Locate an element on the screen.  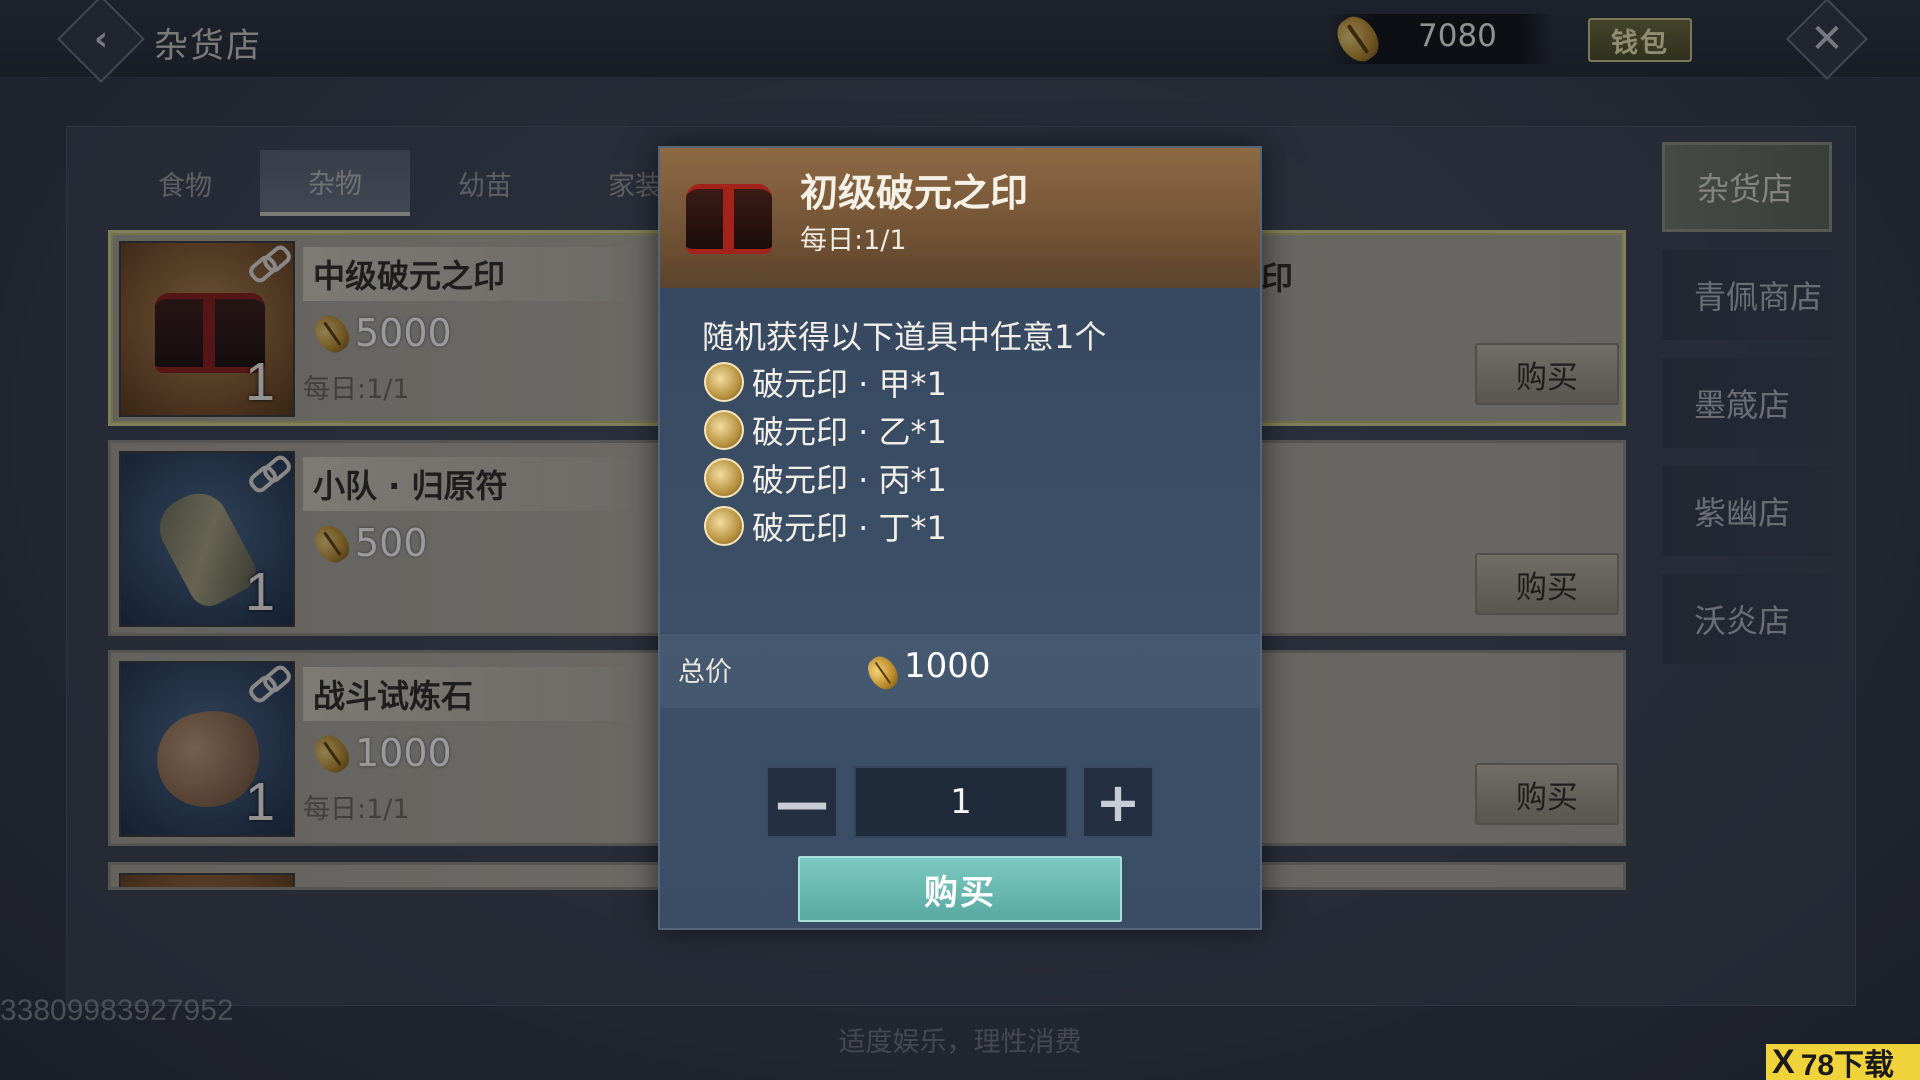
total-value: 1000 is located at coordinates (947, 666).